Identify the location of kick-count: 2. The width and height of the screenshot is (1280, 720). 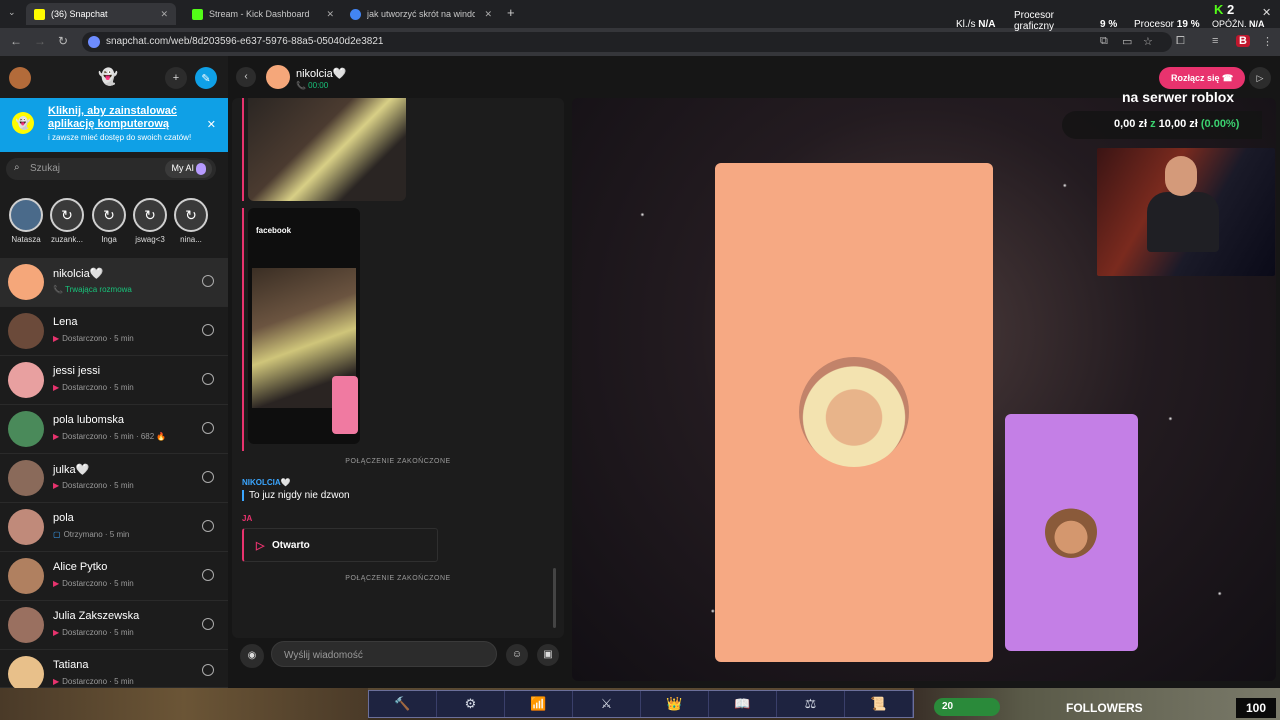
(1231, 9).